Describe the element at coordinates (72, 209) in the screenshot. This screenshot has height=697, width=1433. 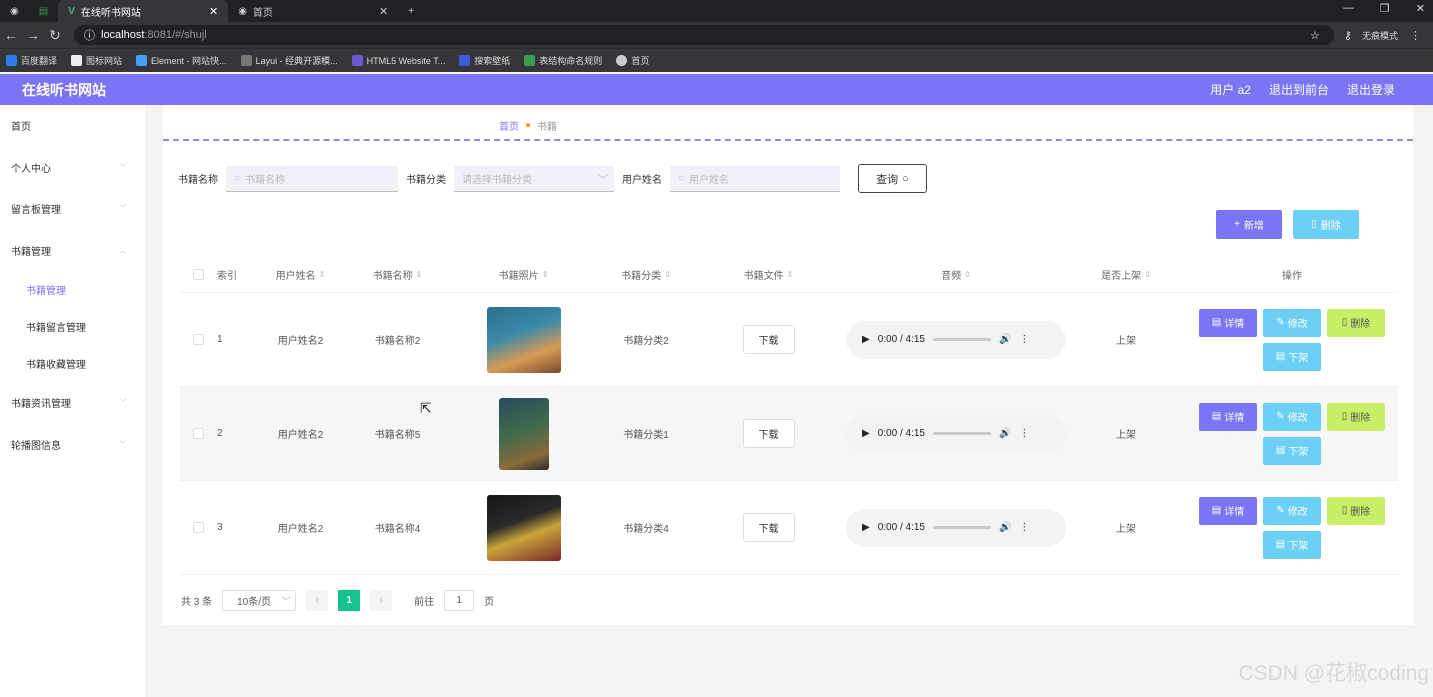
I see `sidebar-item-messages: 留言板管理 ﹀` at that location.